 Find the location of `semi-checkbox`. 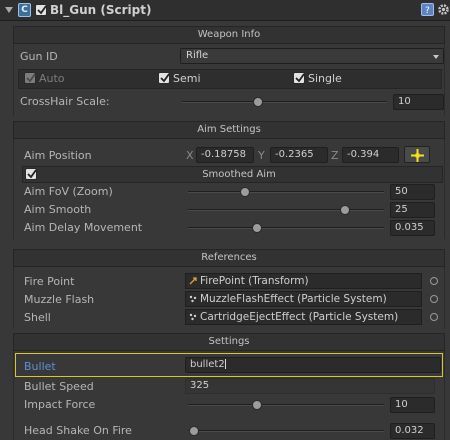

semi-checkbox is located at coordinates (164, 78).